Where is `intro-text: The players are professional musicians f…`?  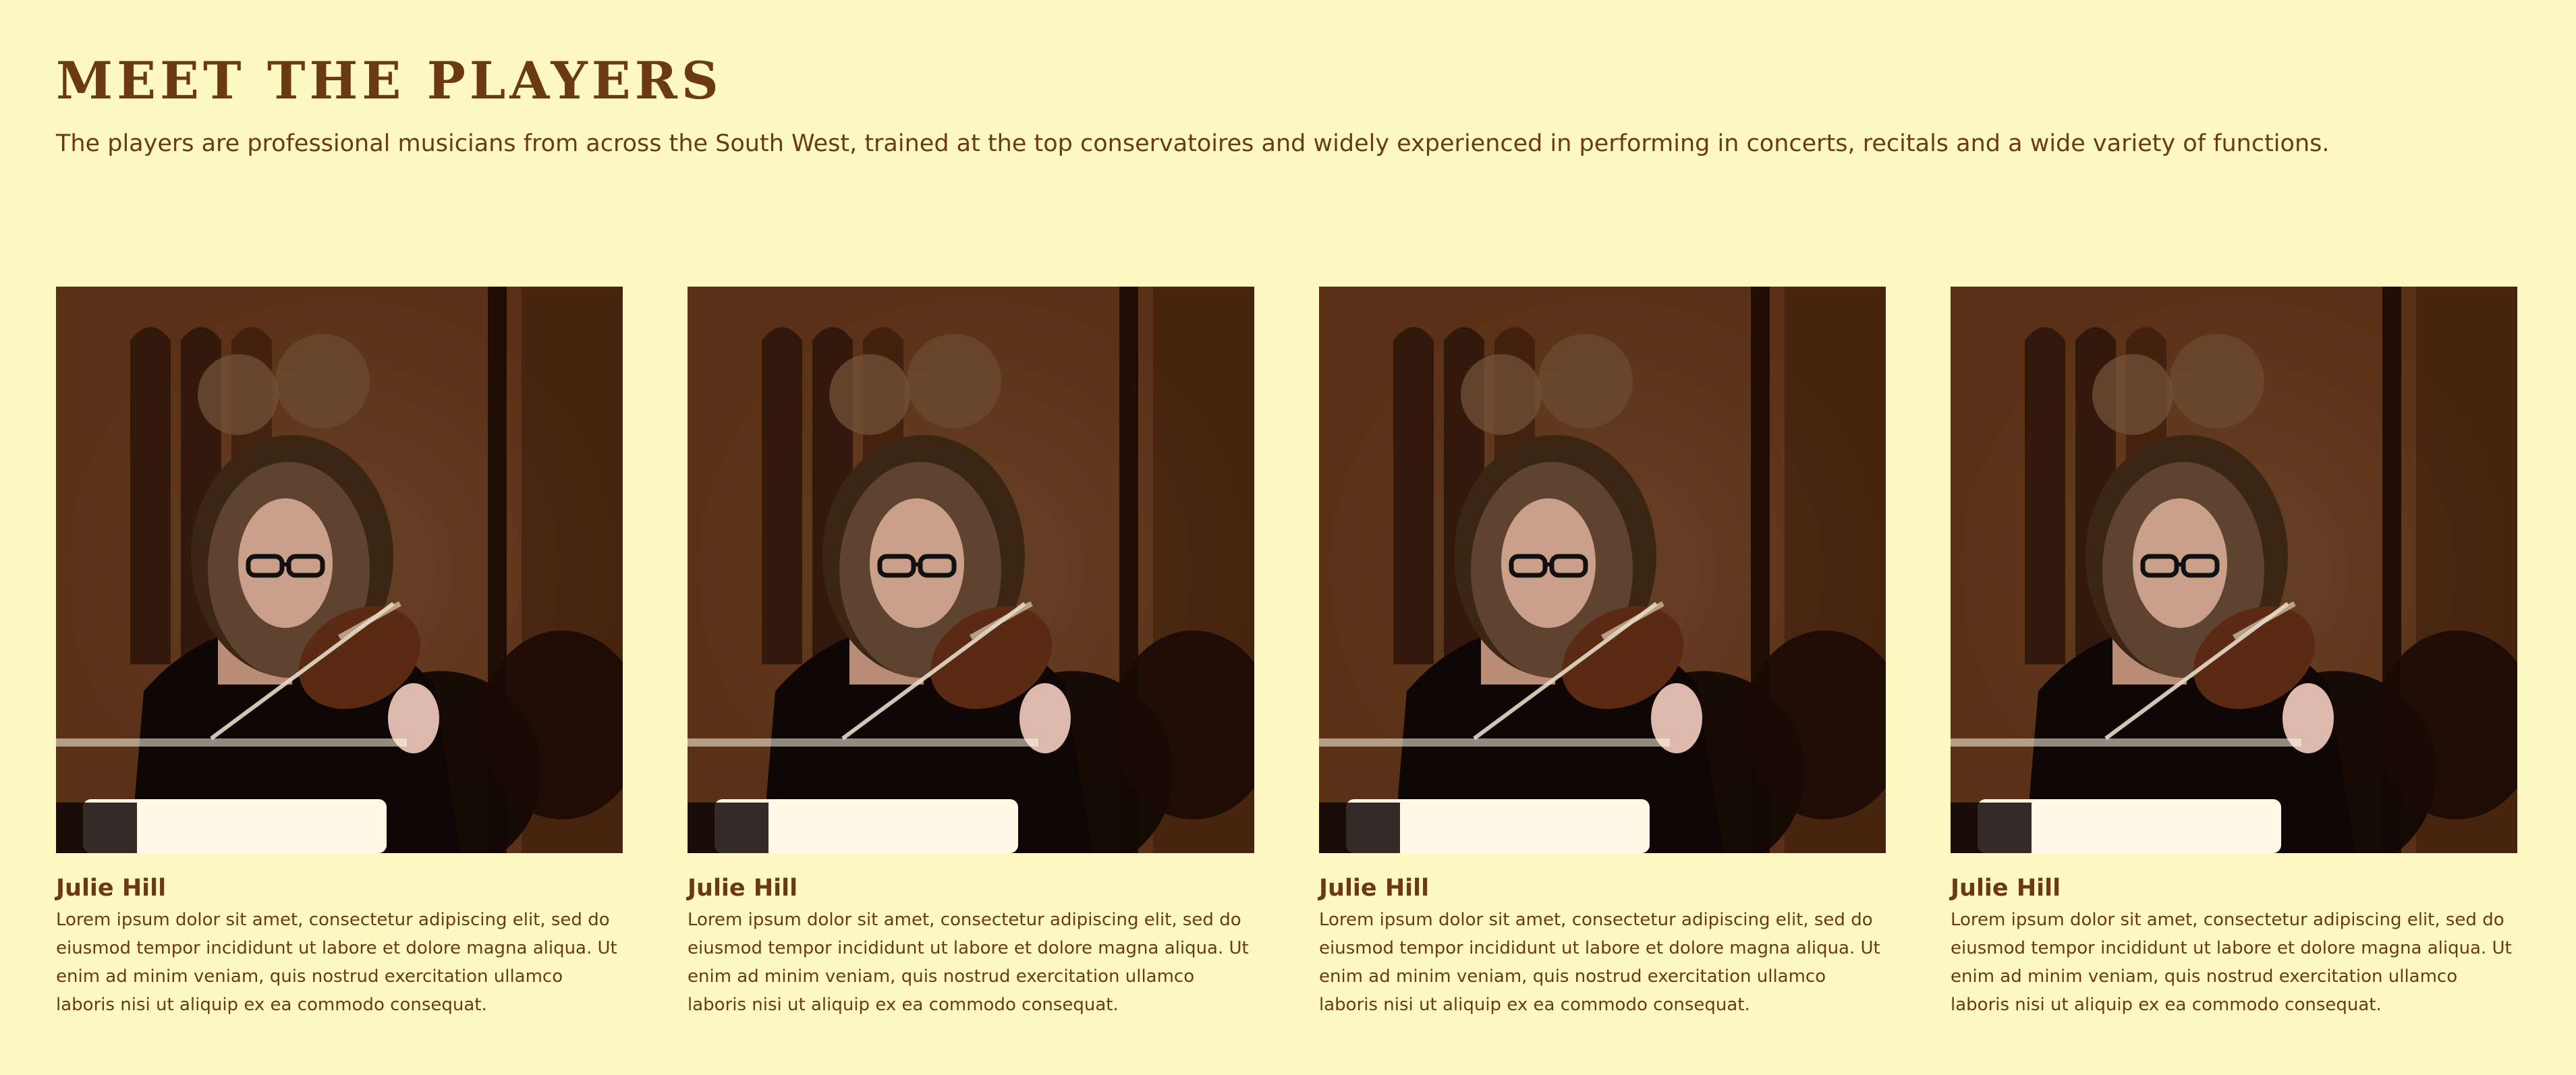 intro-text: The players are professional musicians f… is located at coordinates (1193, 143).